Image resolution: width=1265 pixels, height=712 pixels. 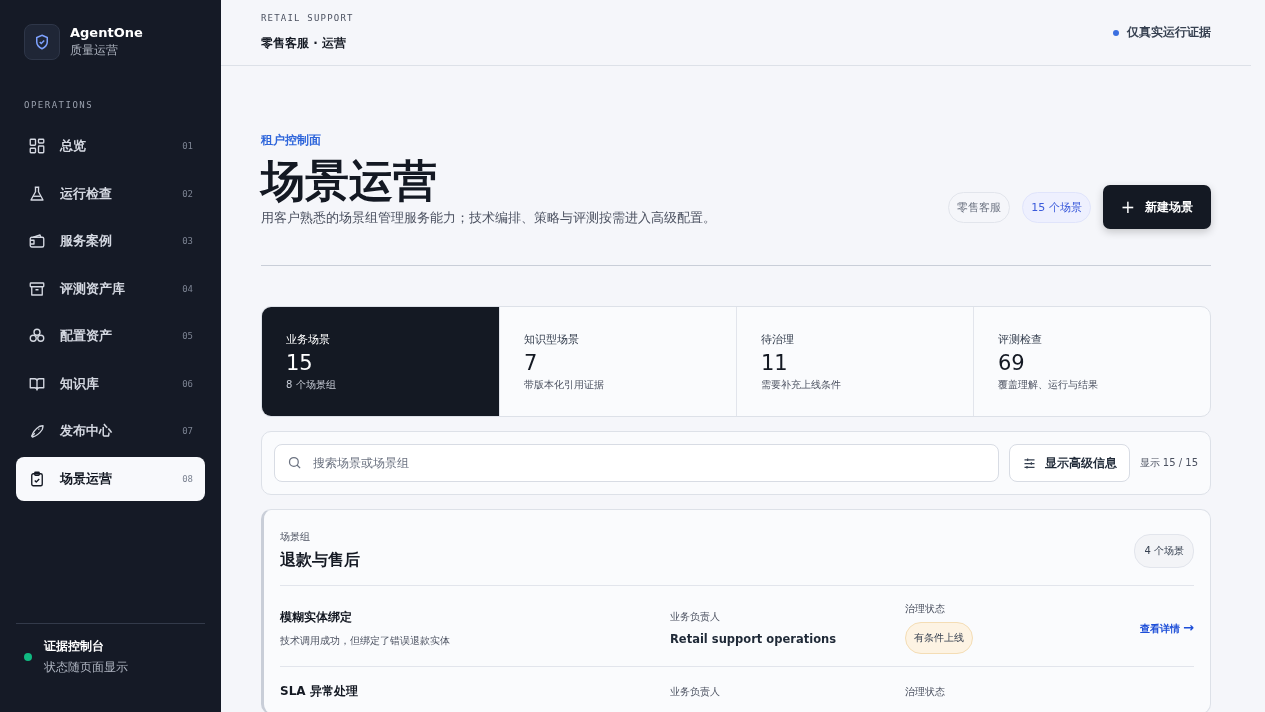 I want to click on page-title: 场景运营, so click(x=349, y=181).